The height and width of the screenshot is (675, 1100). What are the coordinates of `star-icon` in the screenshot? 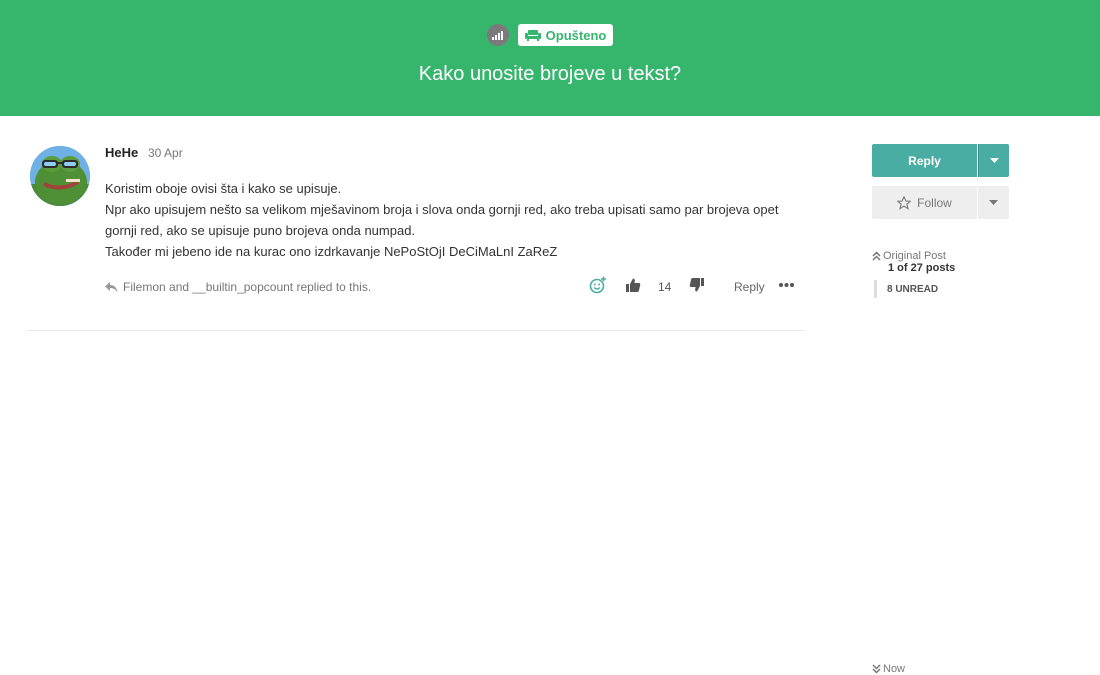 It's located at (904, 202).